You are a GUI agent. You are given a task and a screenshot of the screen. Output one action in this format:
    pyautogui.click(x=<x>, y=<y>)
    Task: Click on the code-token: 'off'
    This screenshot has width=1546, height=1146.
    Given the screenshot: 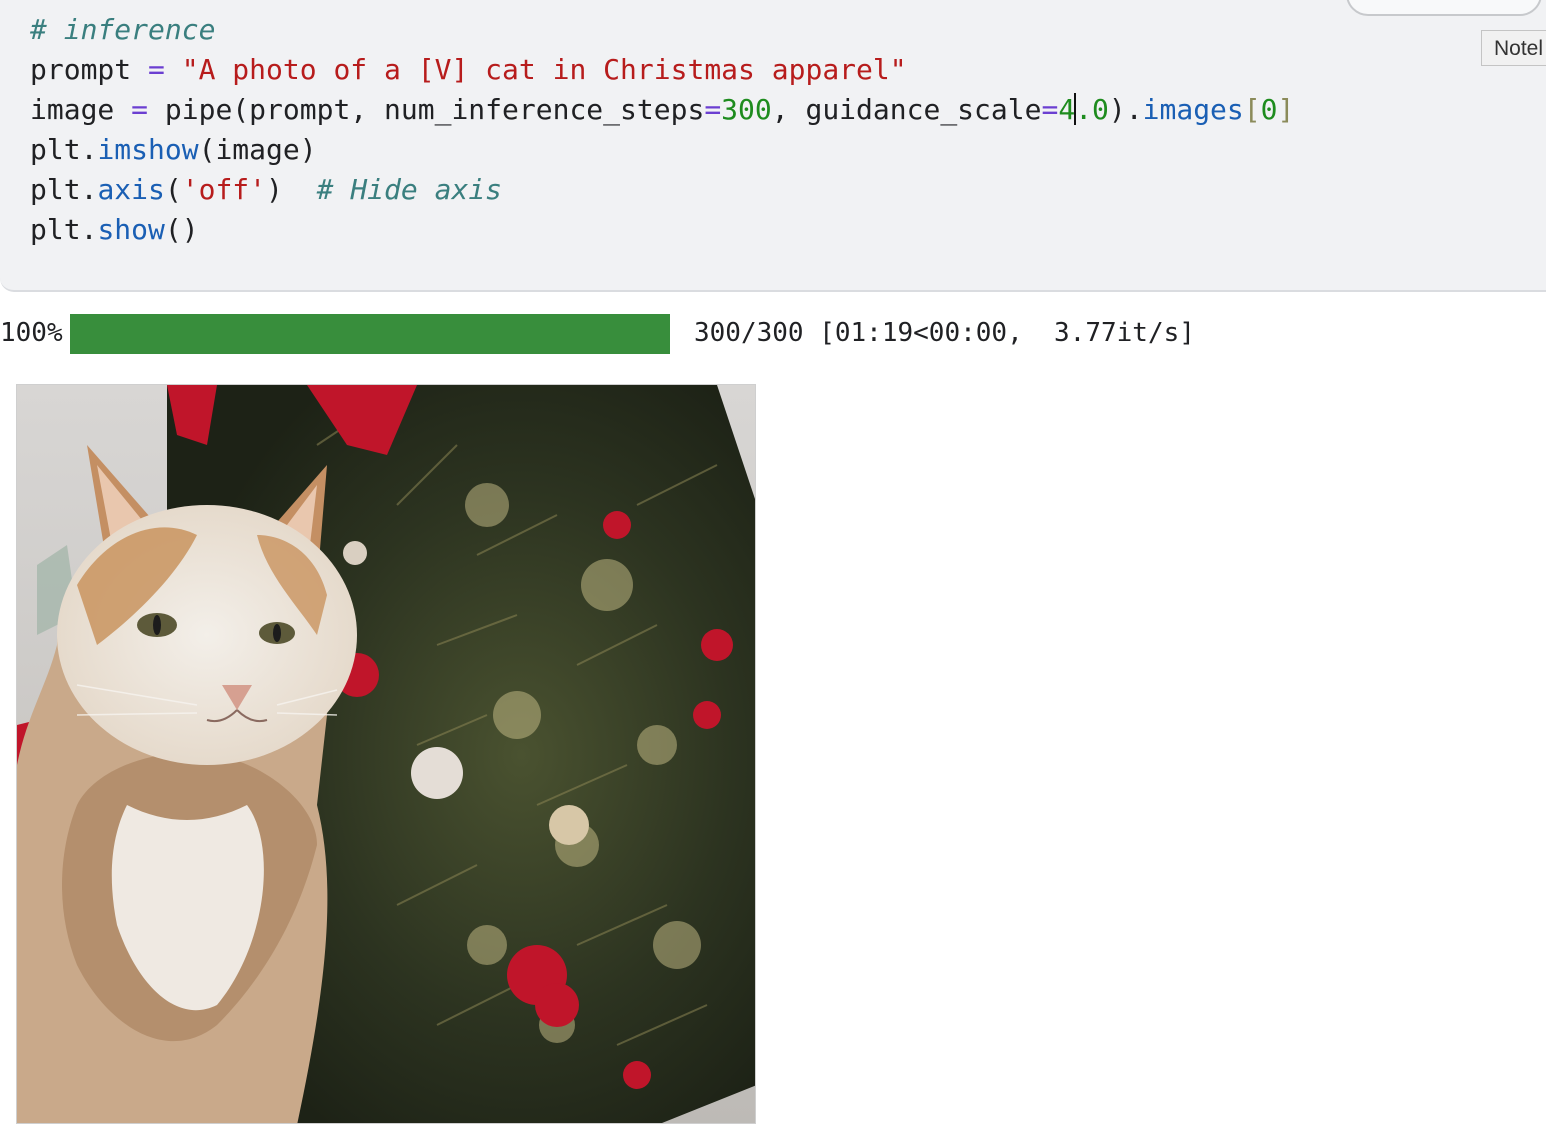 What is the action you would take?
    pyautogui.click(x=224, y=189)
    